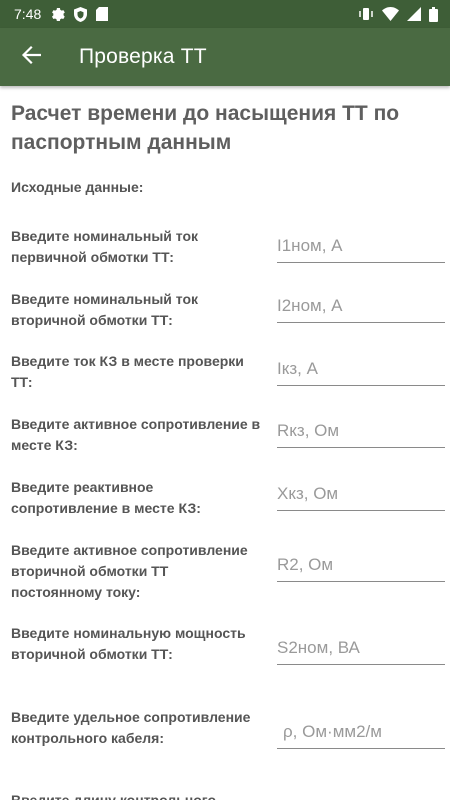 This screenshot has height=800, width=450. I want to click on field-label: Введите ток КЗ в месте проверки ТТ:, so click(127, 371).